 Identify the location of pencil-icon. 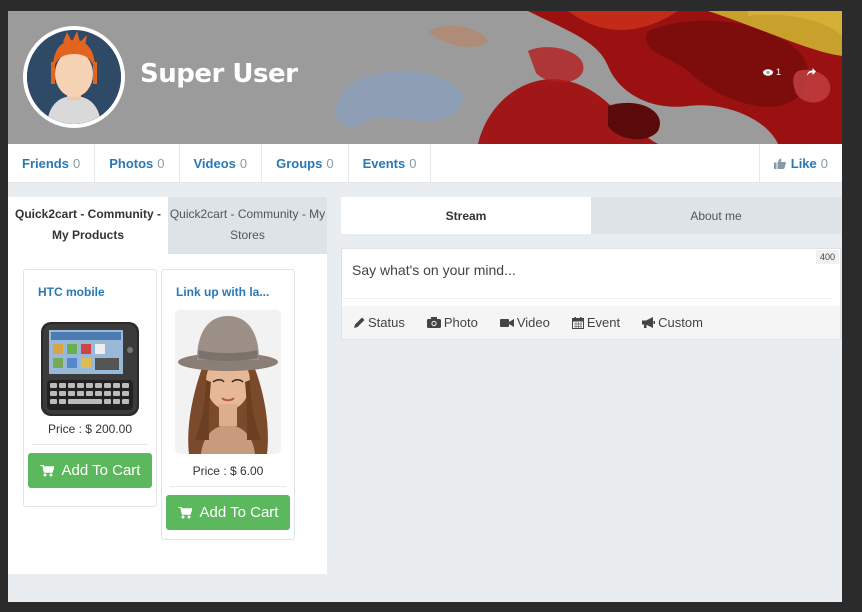
(359, 322).